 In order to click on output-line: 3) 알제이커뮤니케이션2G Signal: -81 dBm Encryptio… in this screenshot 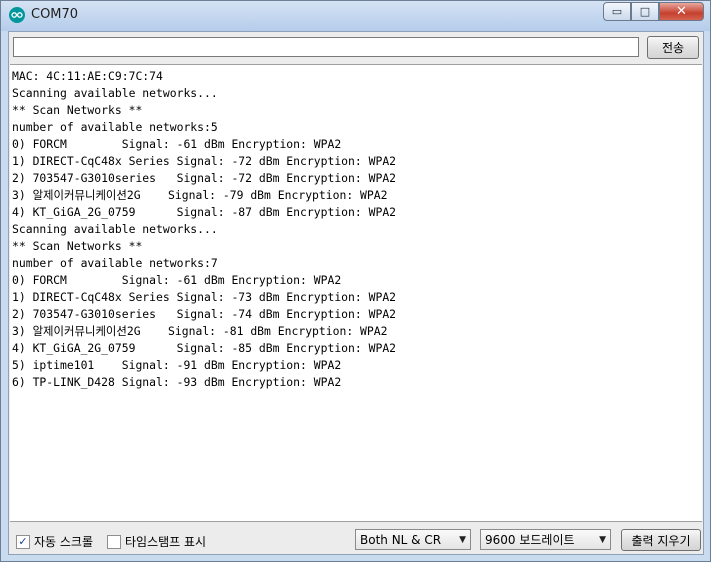, I will do `click(200, 331)`.